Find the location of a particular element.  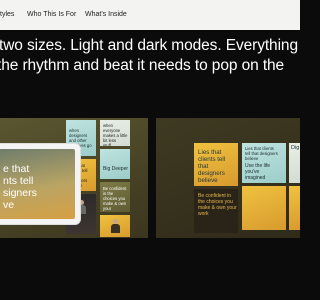

nav-link-who-this-is-for: Who This Is For is located at coordinates (51, 14).